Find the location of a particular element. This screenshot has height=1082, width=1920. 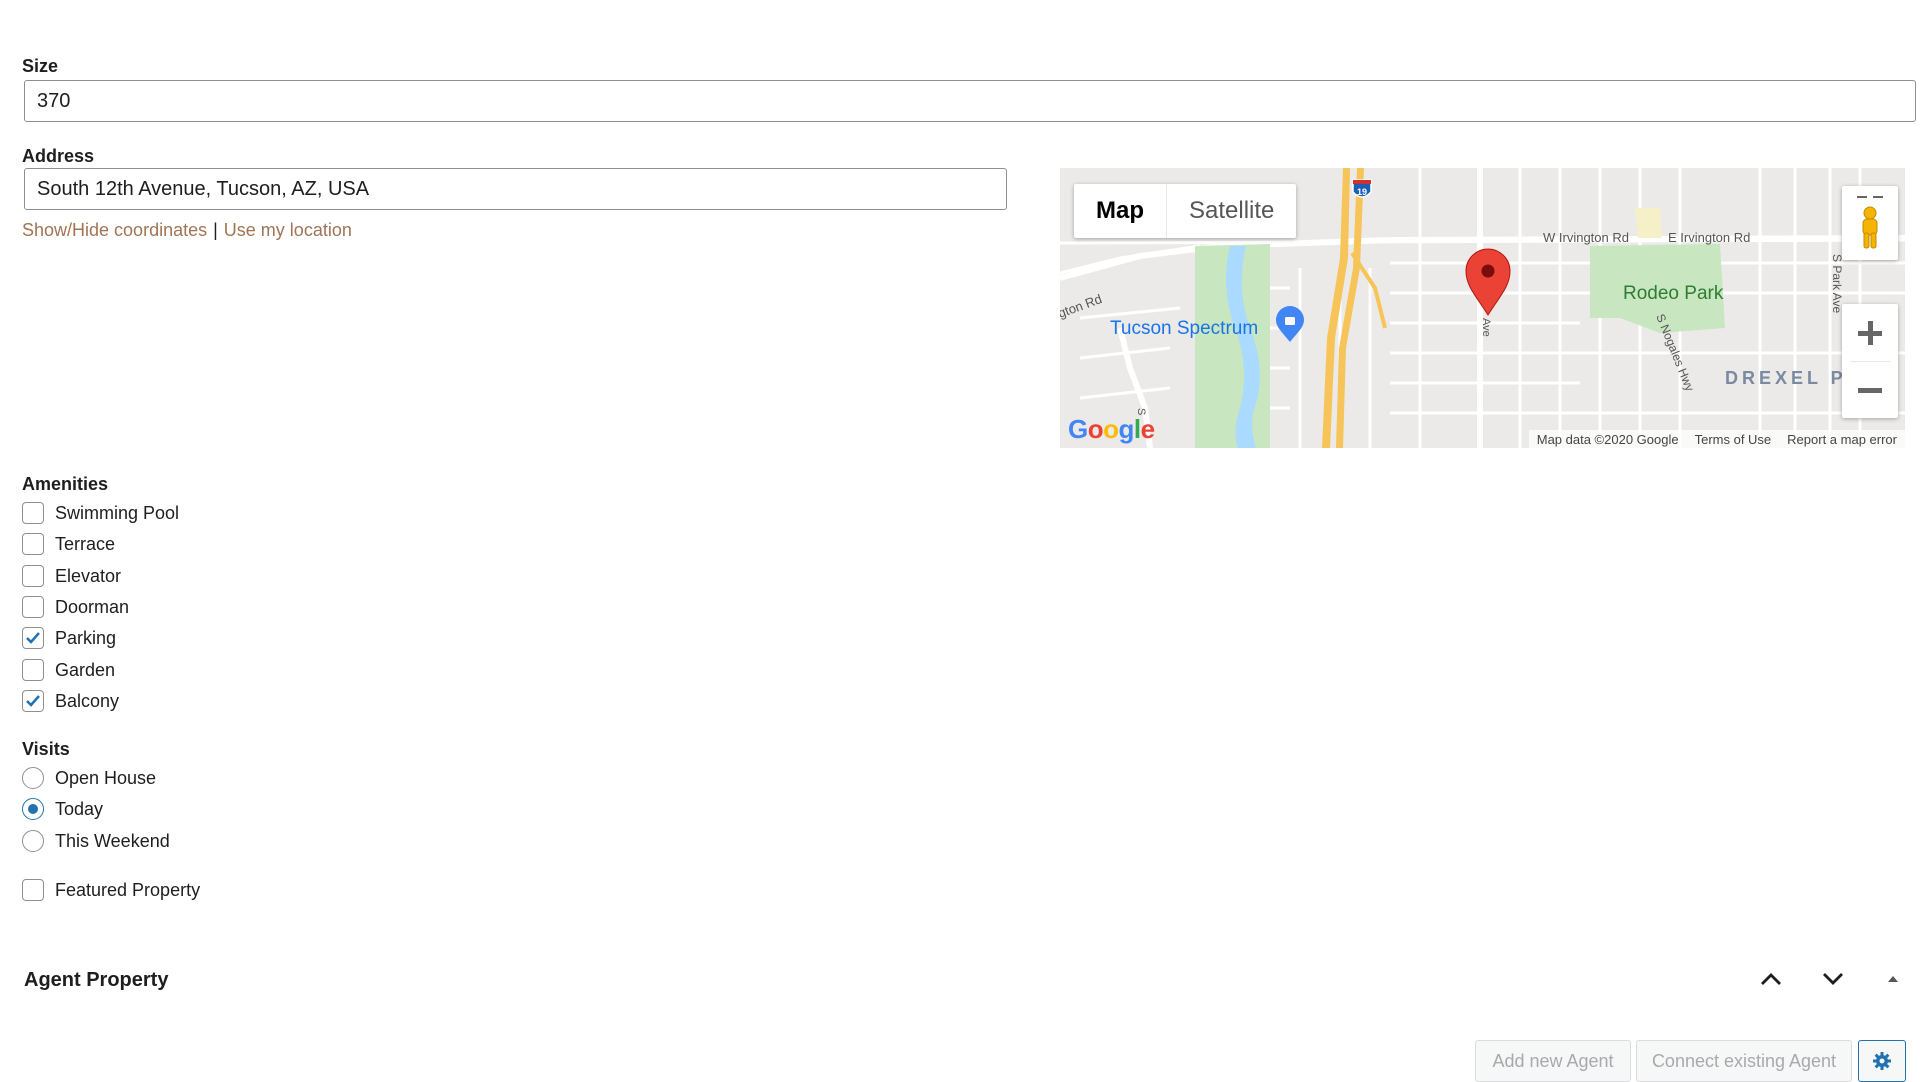

amenity-swimming-pool: Swimming Pool is located at coordinates (100, 513).